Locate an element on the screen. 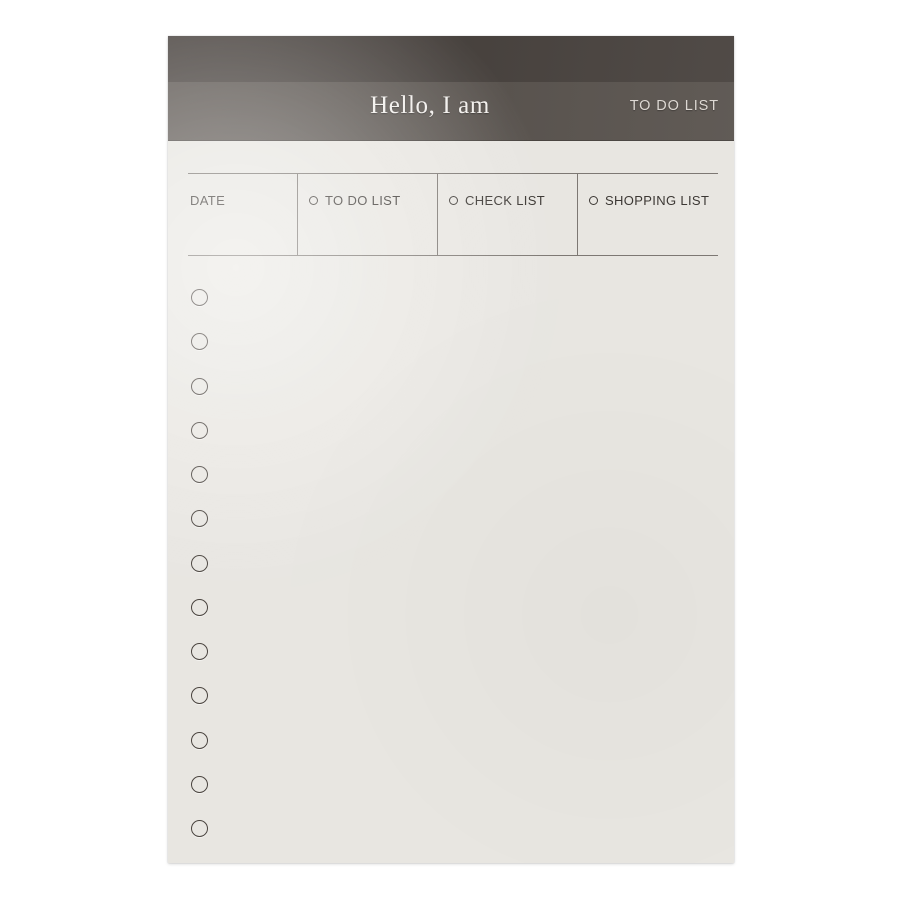 This screenshot has height=900, width=900. category-option-check-list: CHECK LIST is located at coordinates (507, 214).